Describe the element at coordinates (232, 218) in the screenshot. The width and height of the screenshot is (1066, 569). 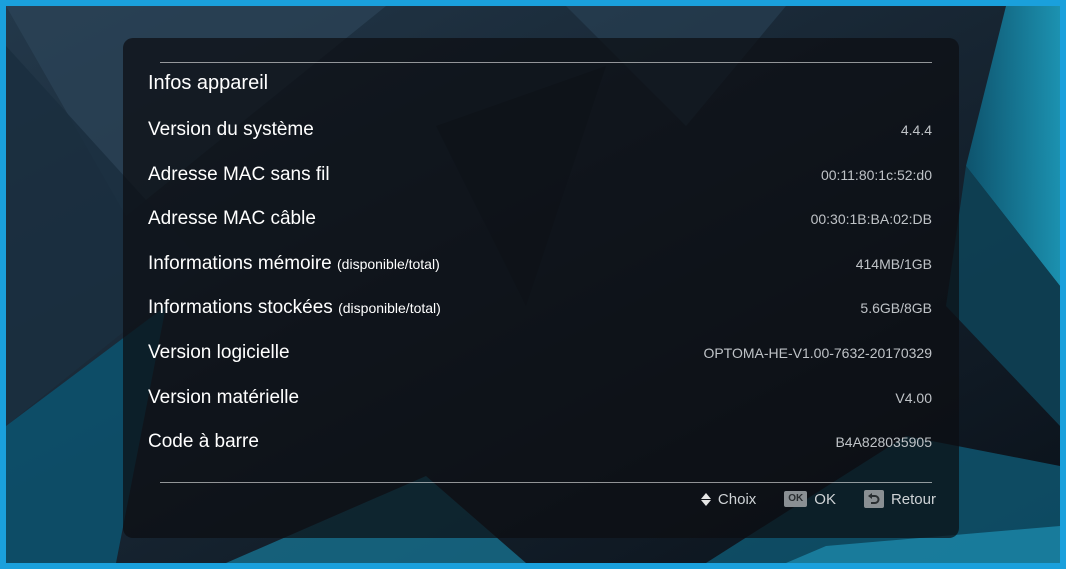
I see `row-label: Adresse MAC câble` at that location.